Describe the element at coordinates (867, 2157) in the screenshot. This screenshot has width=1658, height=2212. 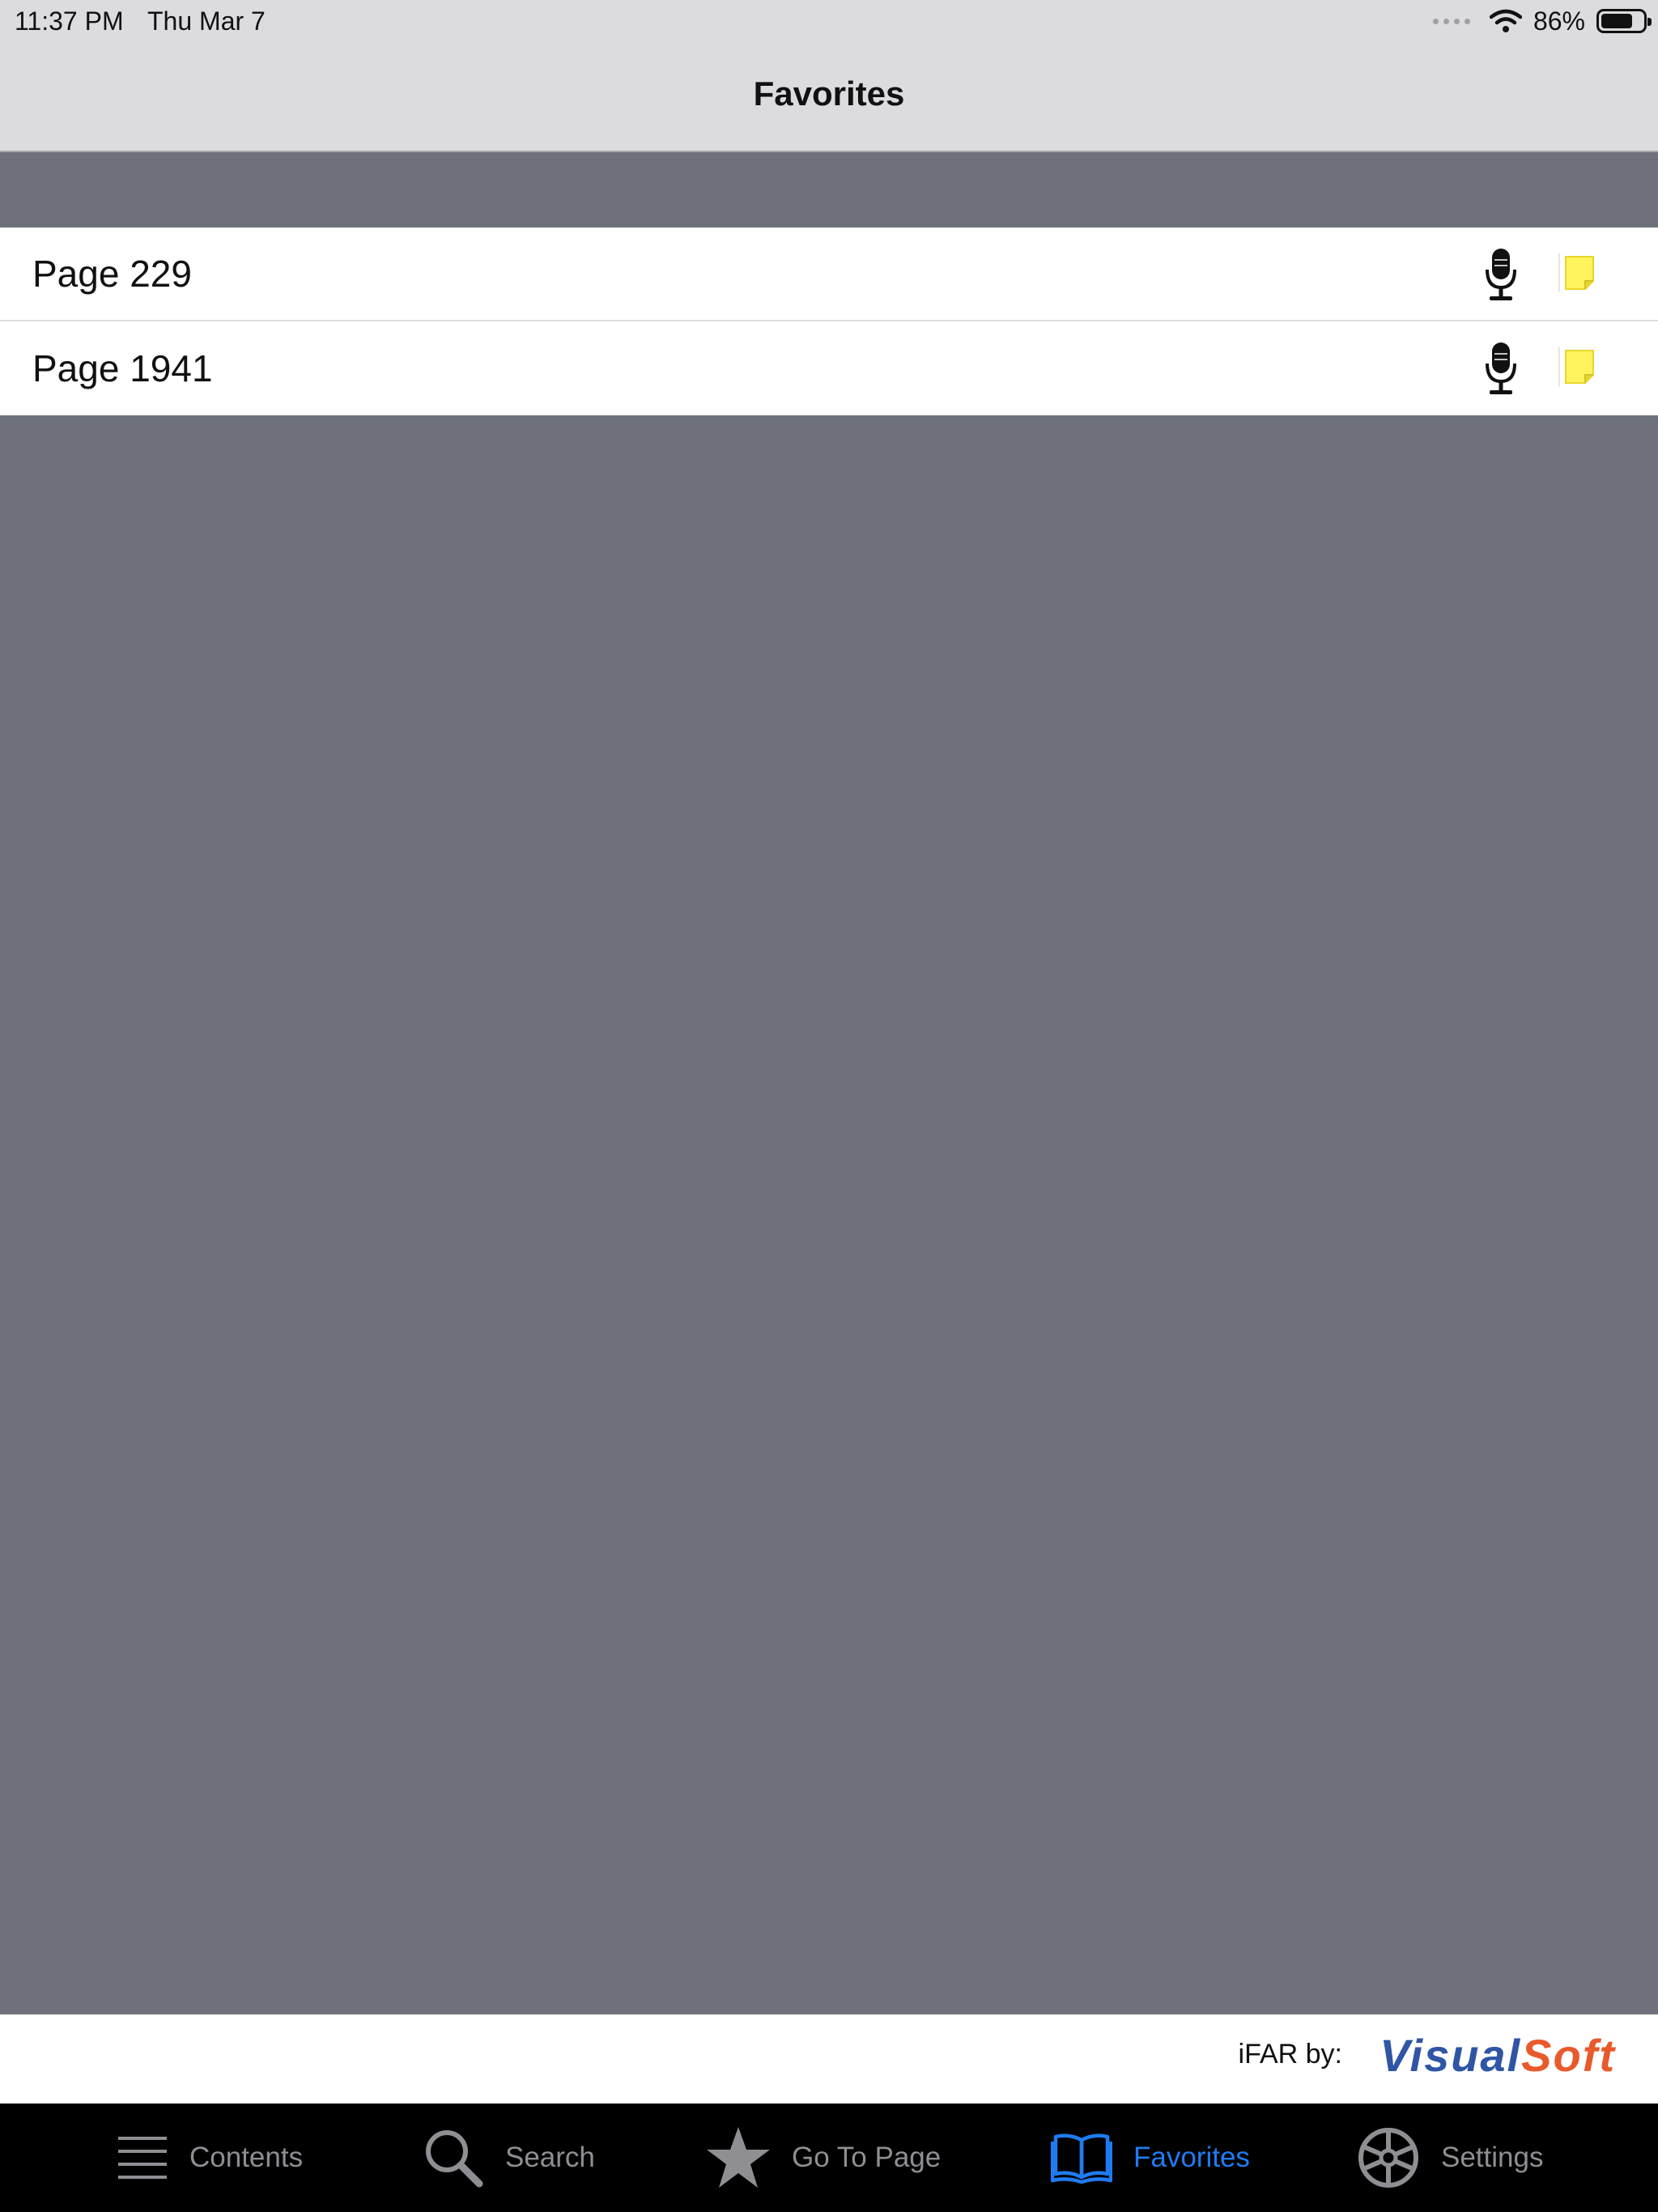
I see `tab-label: Go To Page` at that location.